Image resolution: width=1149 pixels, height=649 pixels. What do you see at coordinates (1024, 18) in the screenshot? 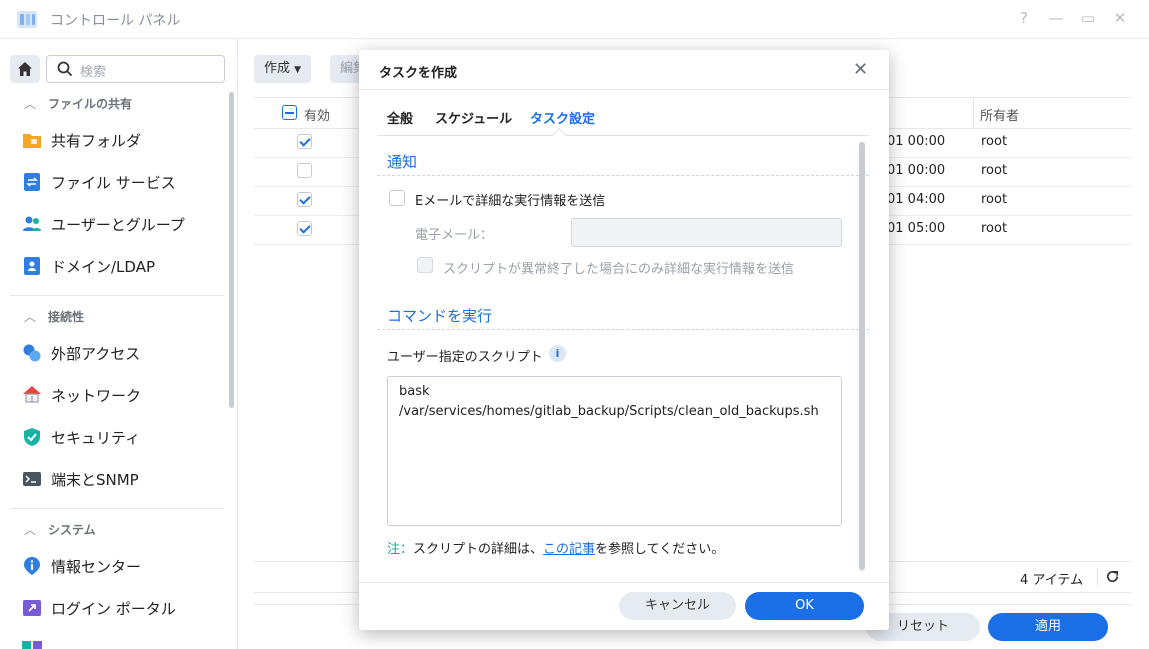
I see `help-icon: ?` at bounding box center [1024, 18].